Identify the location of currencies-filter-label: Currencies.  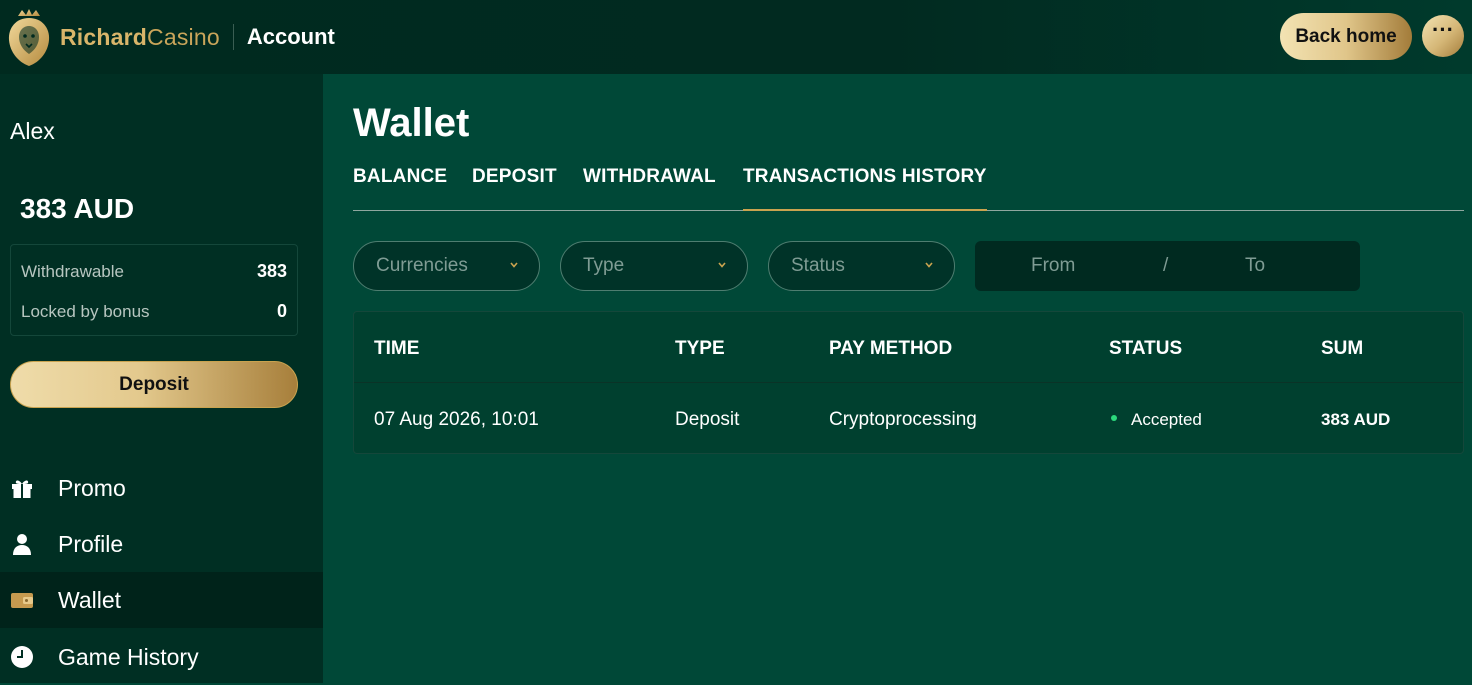
(422, 265).